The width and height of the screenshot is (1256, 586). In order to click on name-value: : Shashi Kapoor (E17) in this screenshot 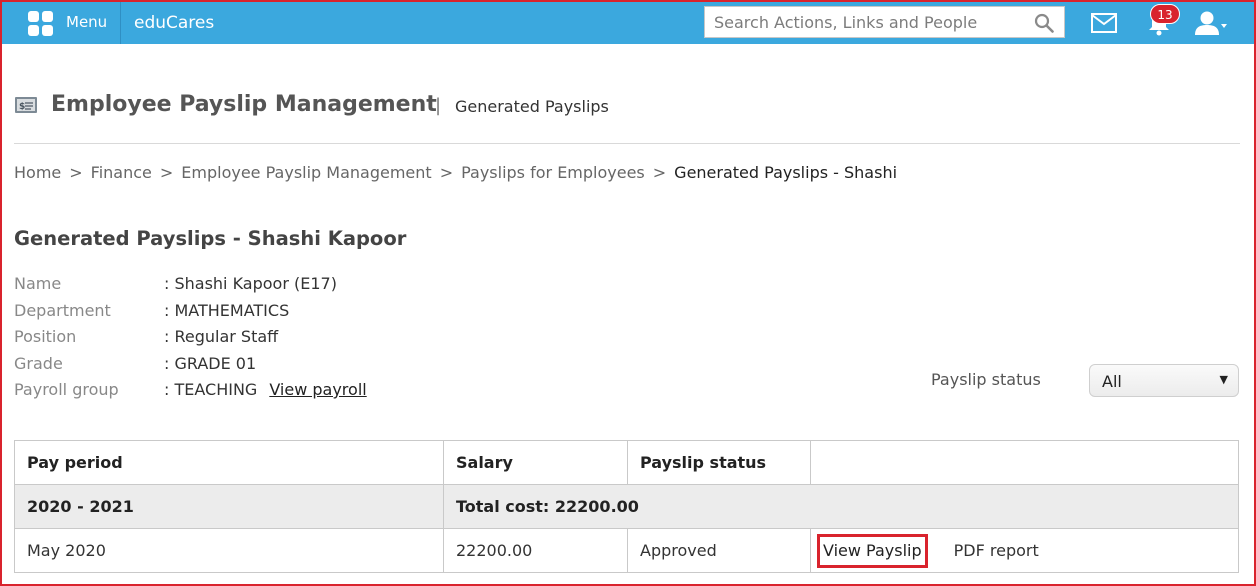, I will do `click(250, 283)`.